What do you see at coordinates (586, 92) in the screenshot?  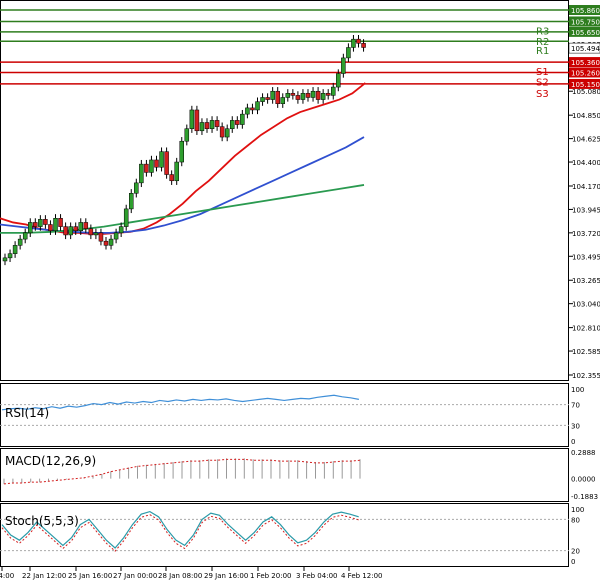 I see `price-tick-label: 105.080` at bounding box center [586, 92].